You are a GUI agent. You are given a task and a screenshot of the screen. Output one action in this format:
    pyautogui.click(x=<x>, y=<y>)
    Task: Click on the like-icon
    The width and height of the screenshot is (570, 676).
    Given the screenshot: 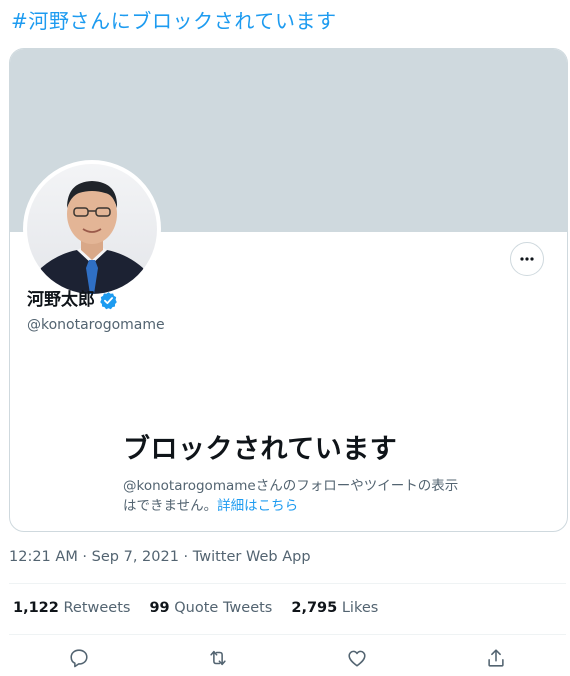 What is the action you would take?
    pyautogui.click(x=357, y=658)
    